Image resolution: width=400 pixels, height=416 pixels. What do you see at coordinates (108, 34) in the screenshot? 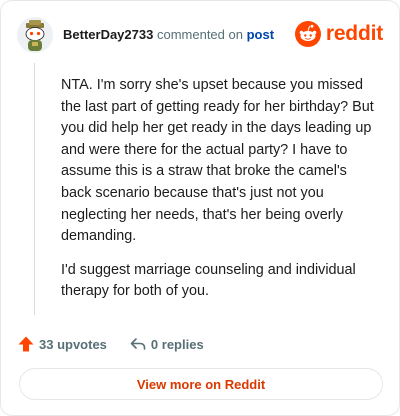
I see `username-link: BetterDay2733` at bounding box center [108, 34].